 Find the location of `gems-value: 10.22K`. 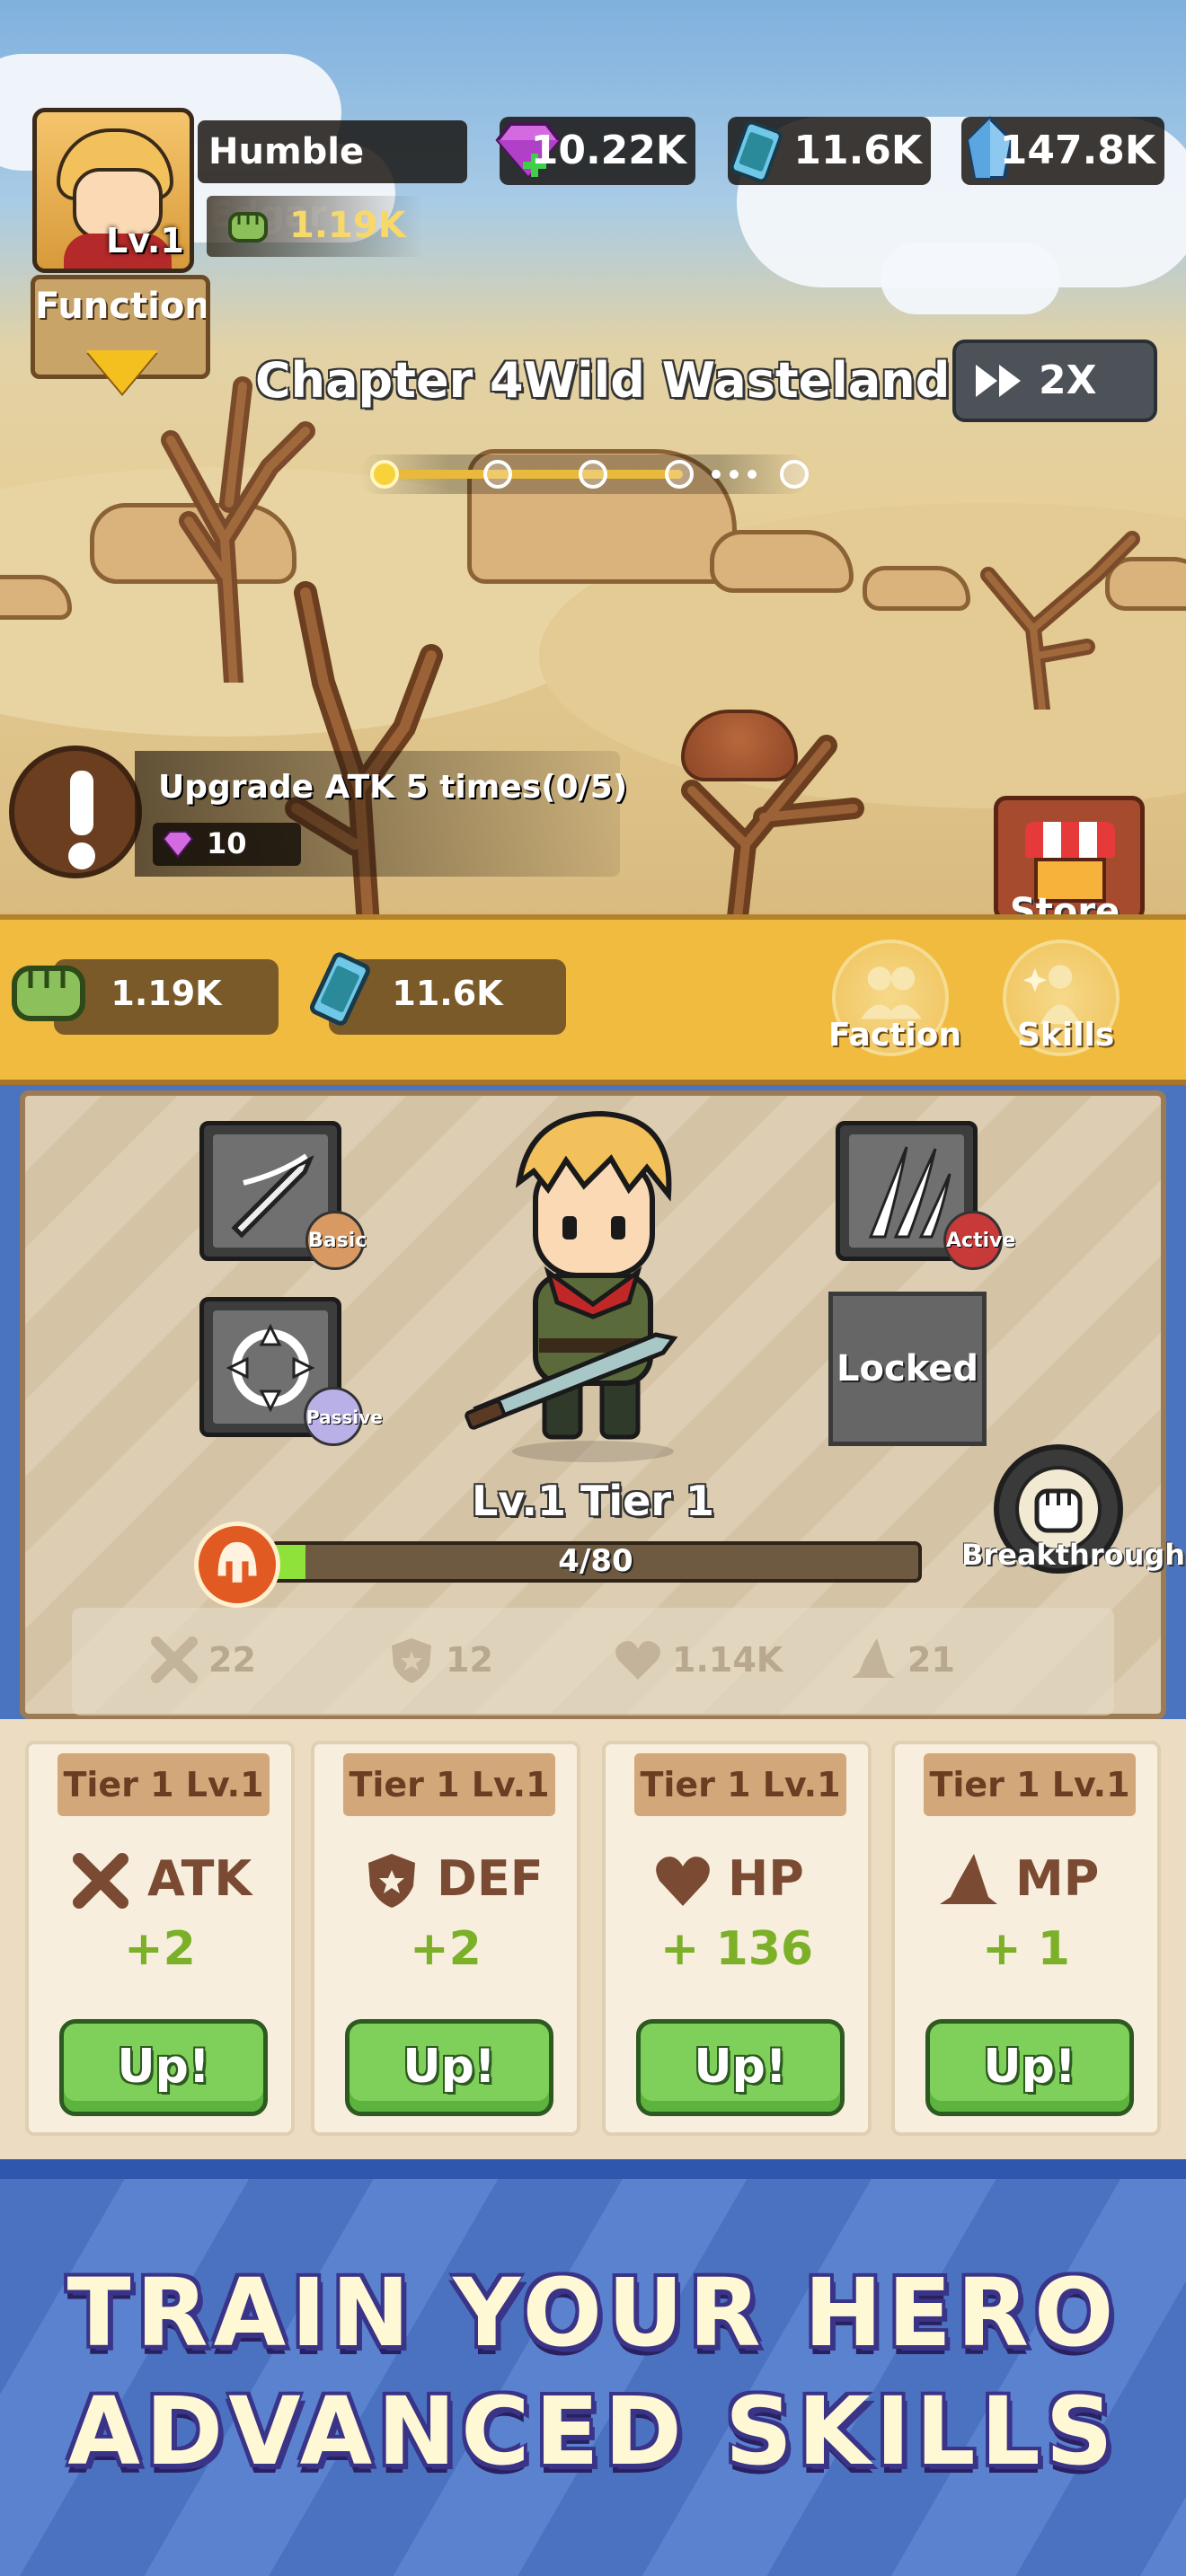

gems-value: 10.22K is located at coordinates (608, 150).